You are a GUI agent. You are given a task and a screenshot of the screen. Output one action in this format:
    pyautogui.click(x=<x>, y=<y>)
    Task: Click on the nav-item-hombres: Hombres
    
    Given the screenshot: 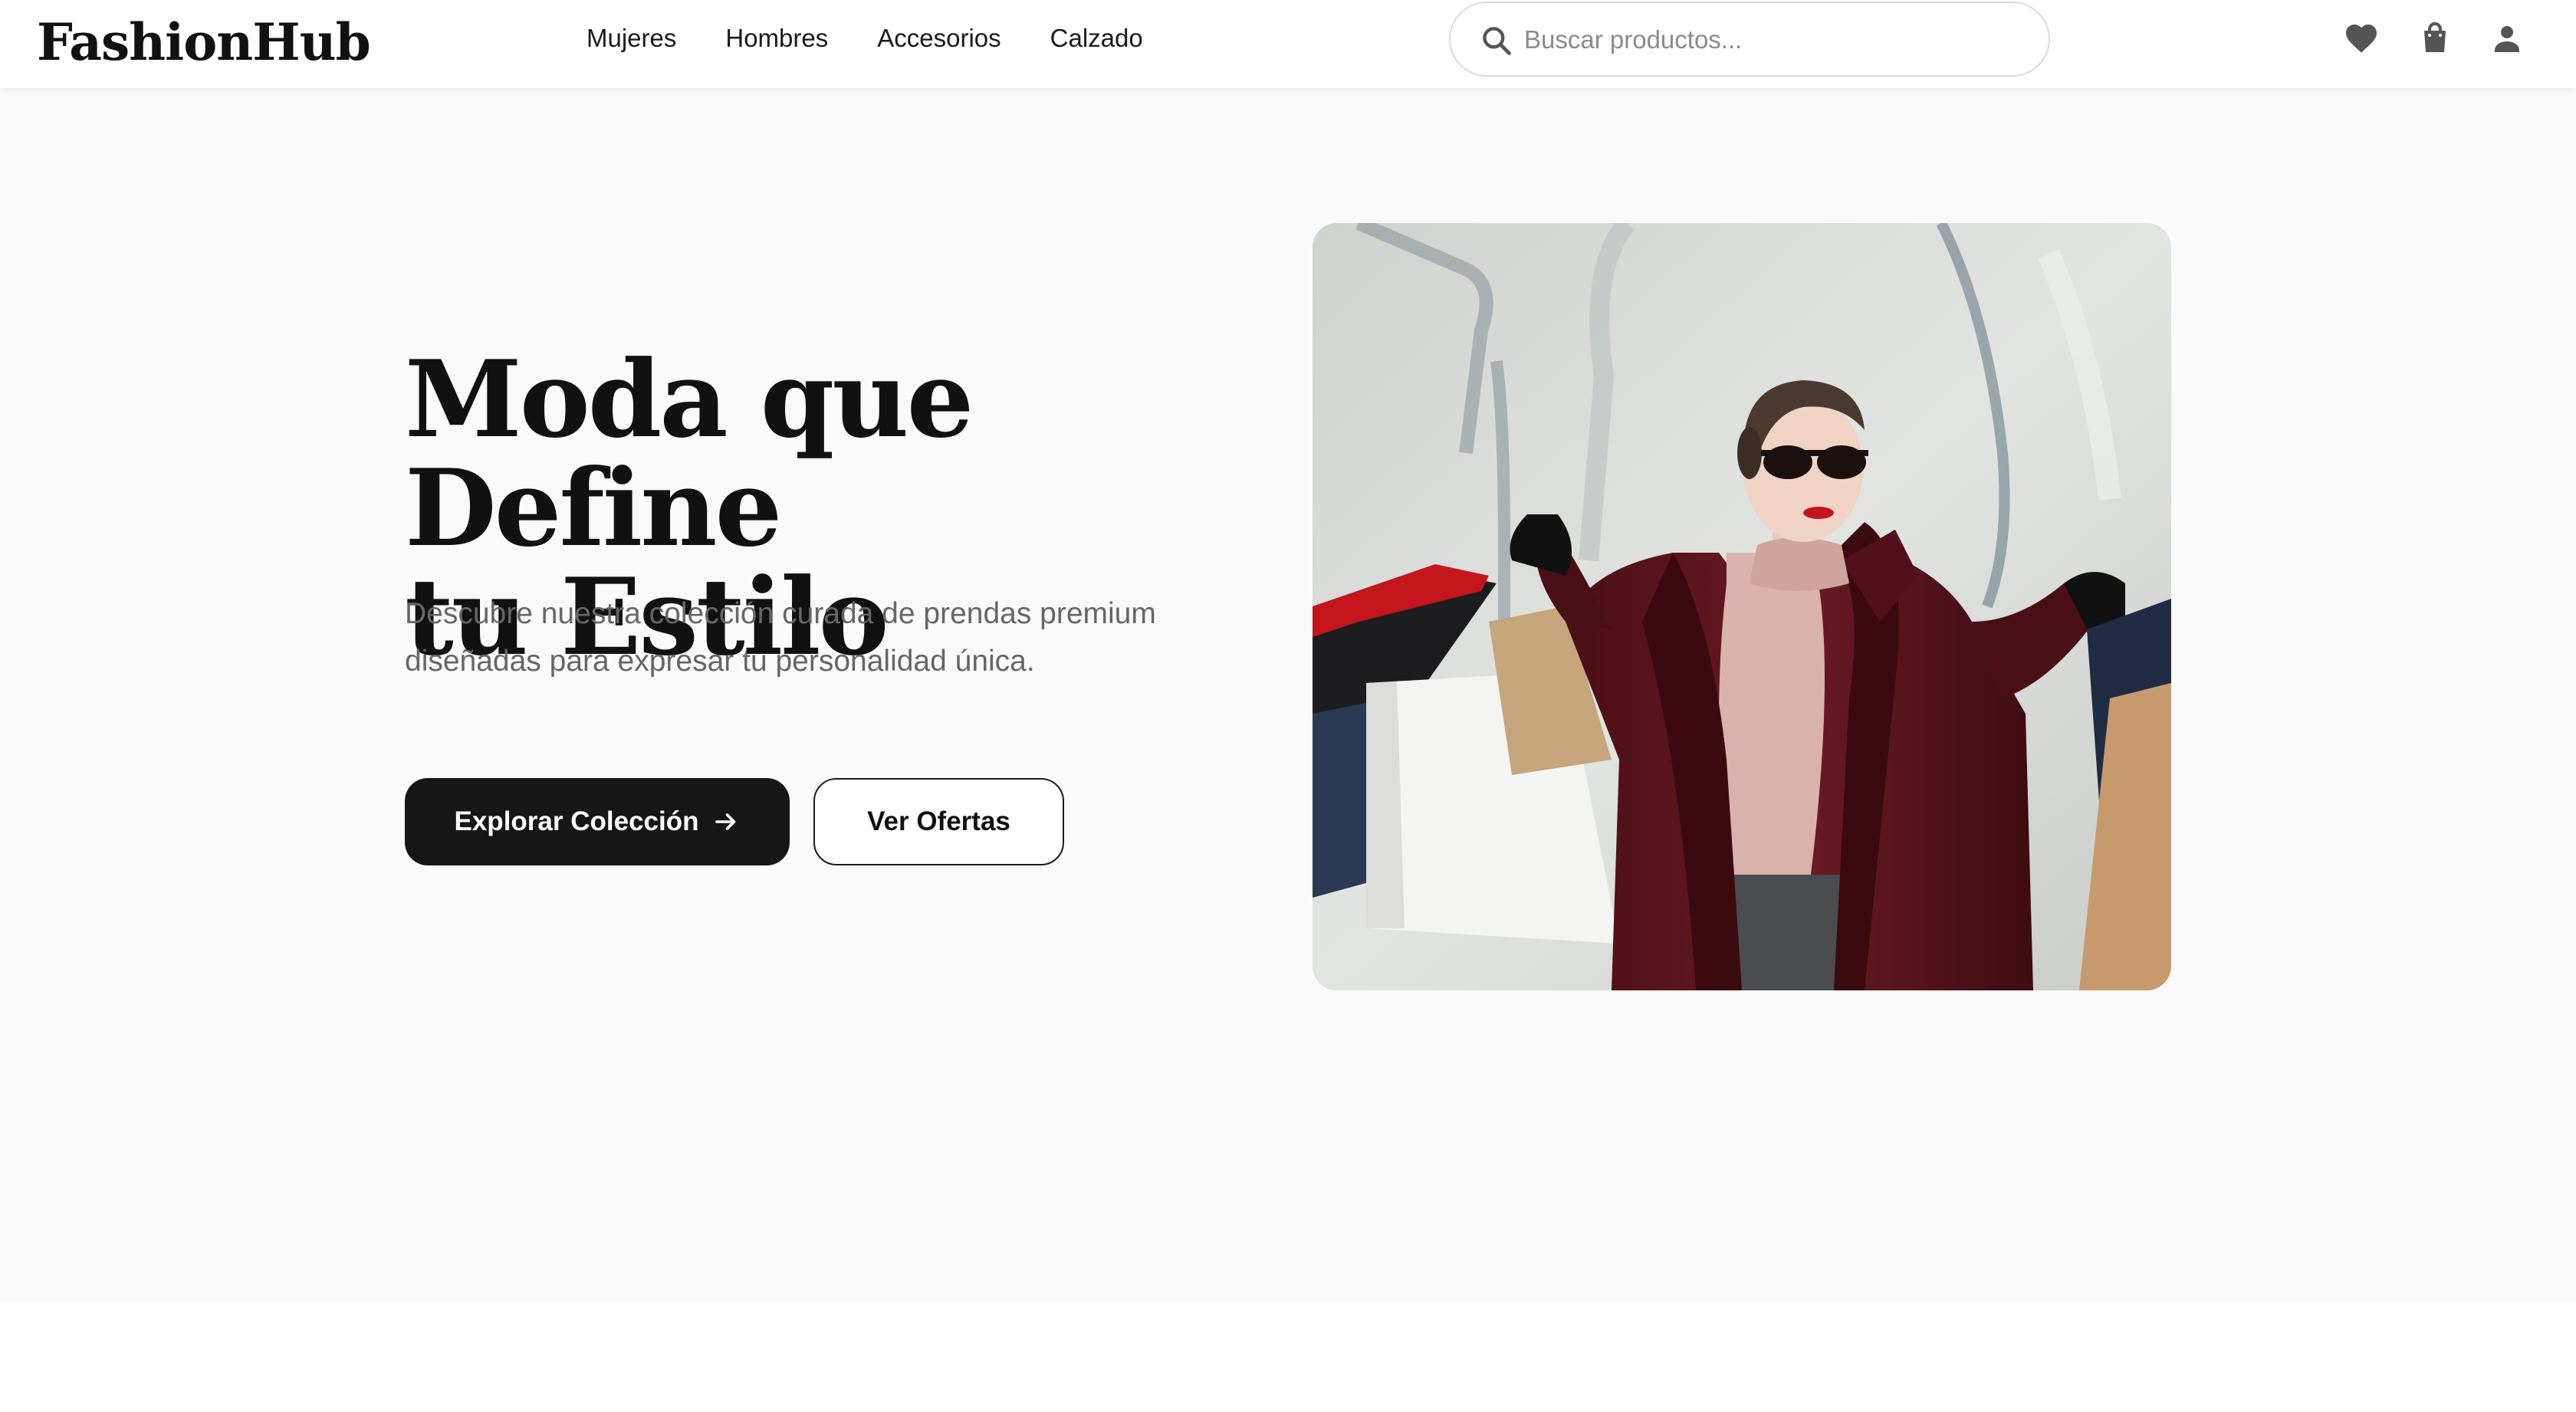 What is the action you would take?
    pyautogui.click(x=777, y=38)
    